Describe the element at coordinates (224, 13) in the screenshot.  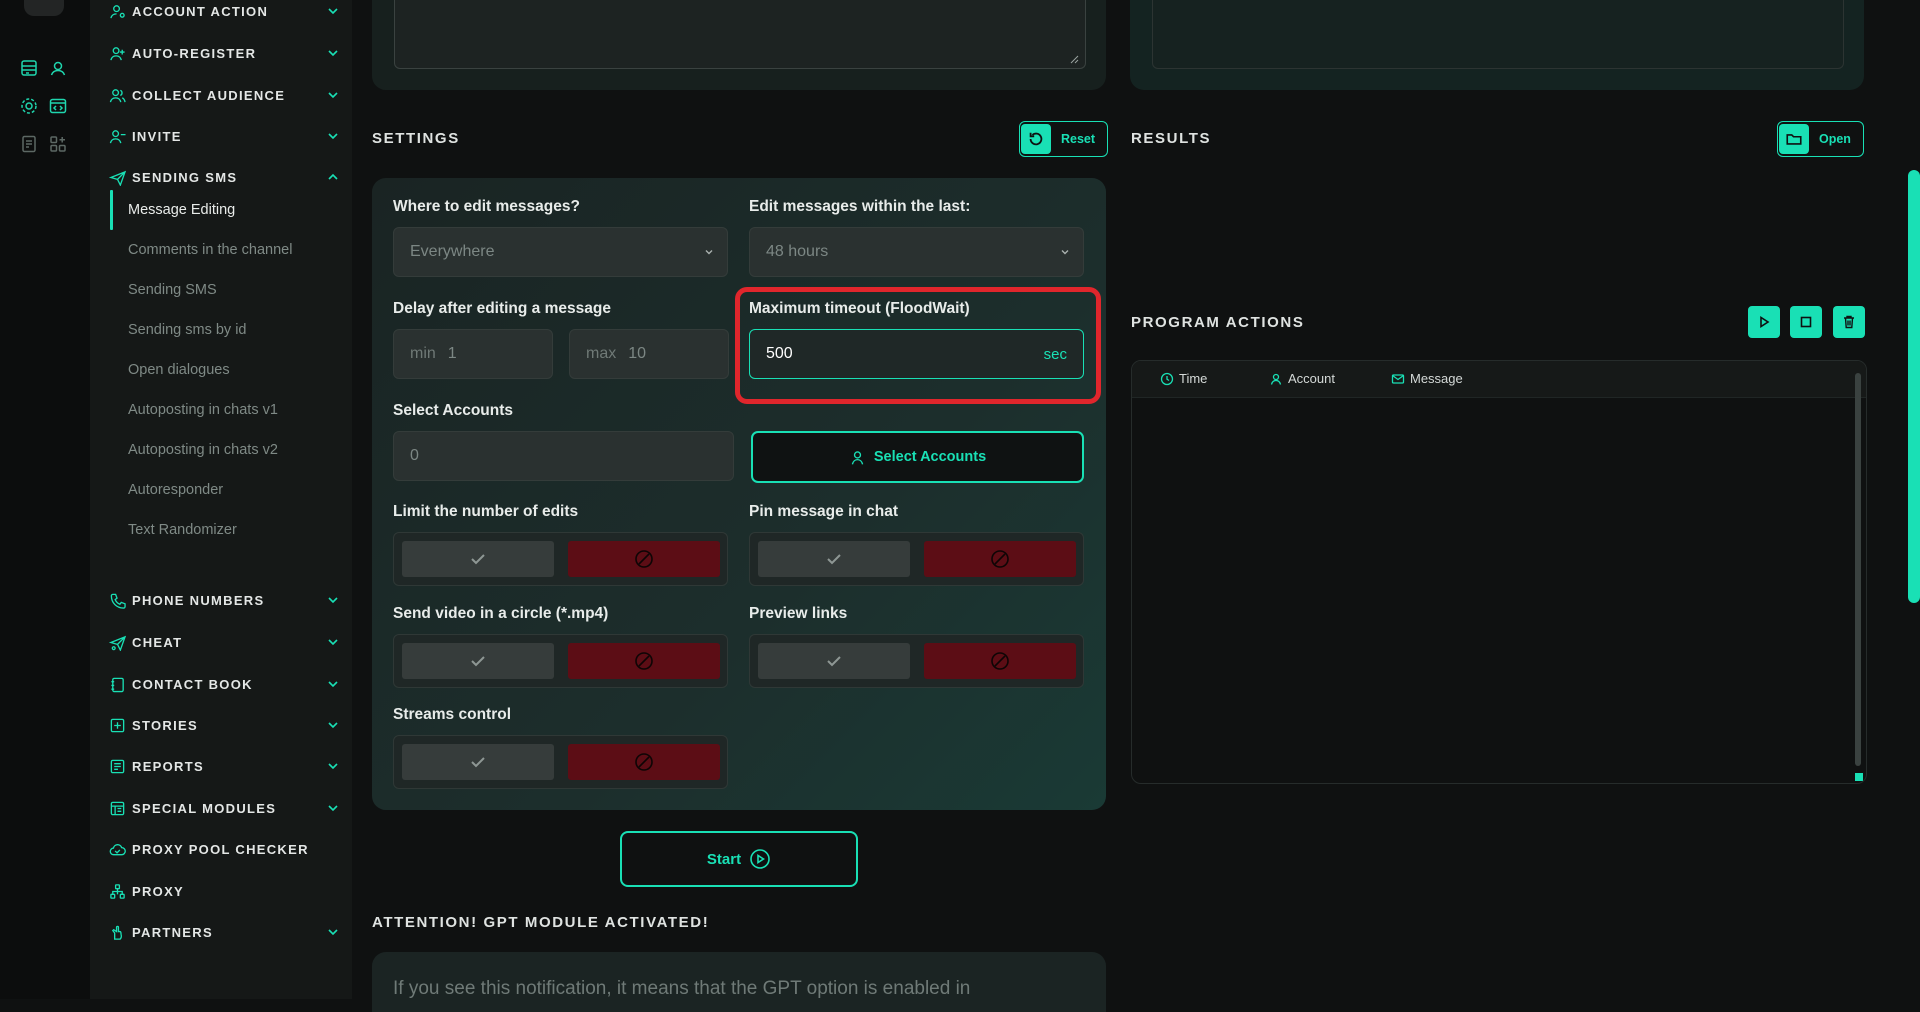
I see `sidebar-item-account-action: ACCOUNT ACTION` at that location.